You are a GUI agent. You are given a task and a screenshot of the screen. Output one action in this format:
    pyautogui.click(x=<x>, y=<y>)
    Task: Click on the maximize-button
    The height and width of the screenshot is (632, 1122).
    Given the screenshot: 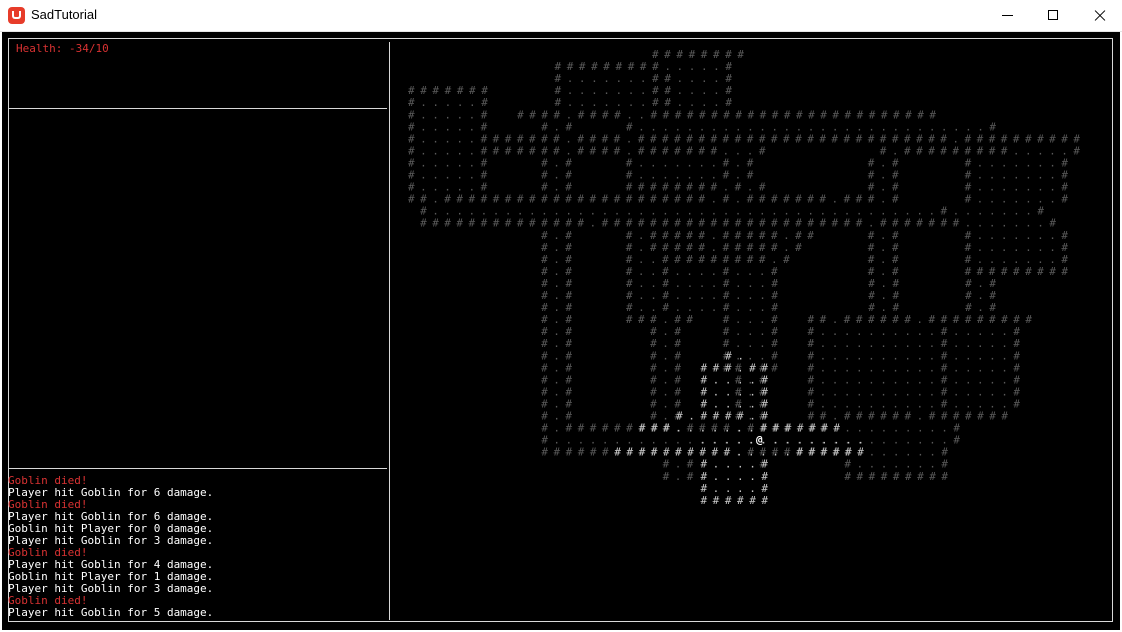 What is the action you would take?
    pyautogui.click(x=1053, y=15)
    